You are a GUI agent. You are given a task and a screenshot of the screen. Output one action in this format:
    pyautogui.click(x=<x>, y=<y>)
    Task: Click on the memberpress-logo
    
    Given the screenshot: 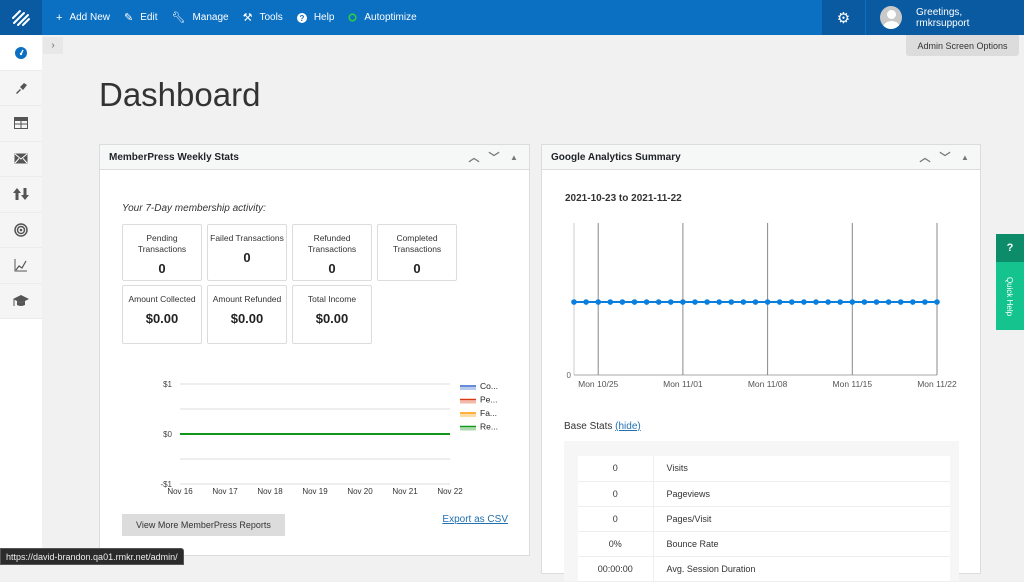 What is the action you would take?
    pyautogui.click(x=21, y=17)
    